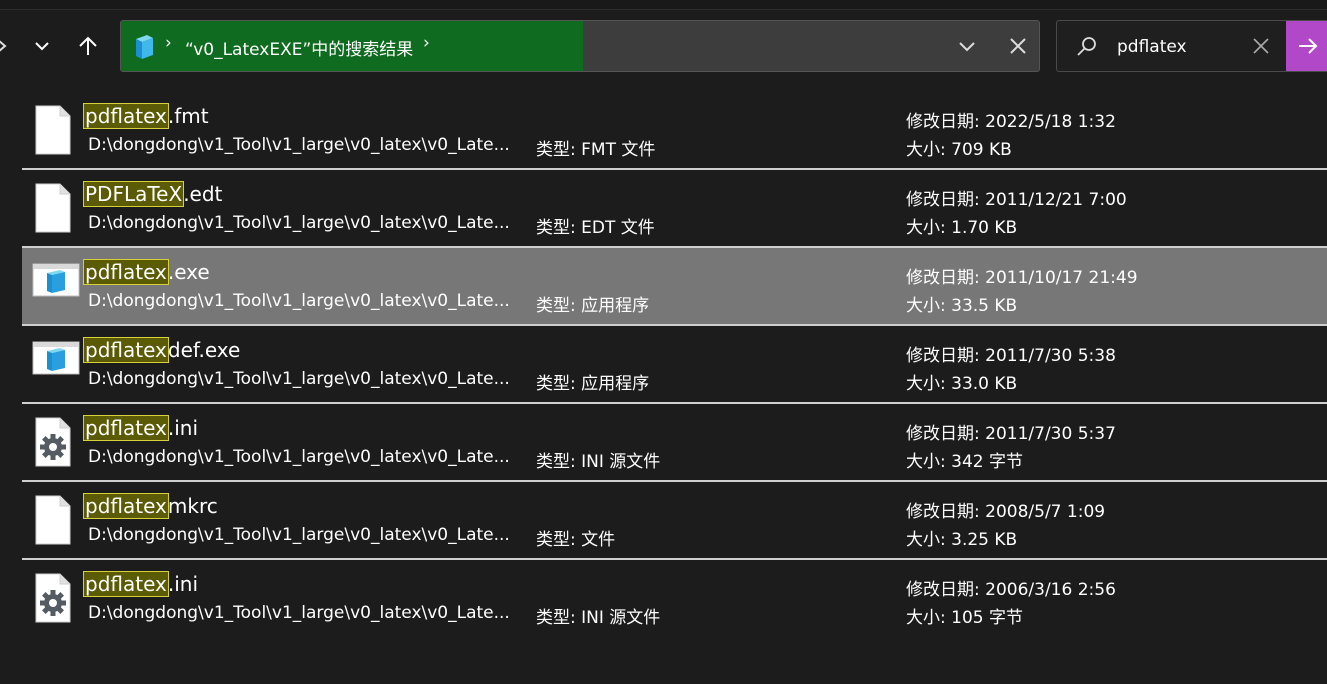 The image size is (1327, 684). What do you see at coordinates (592, 381) in the screenshot?
I see `file-type: 类型: 应用程序` at bounding box center [592, 381].